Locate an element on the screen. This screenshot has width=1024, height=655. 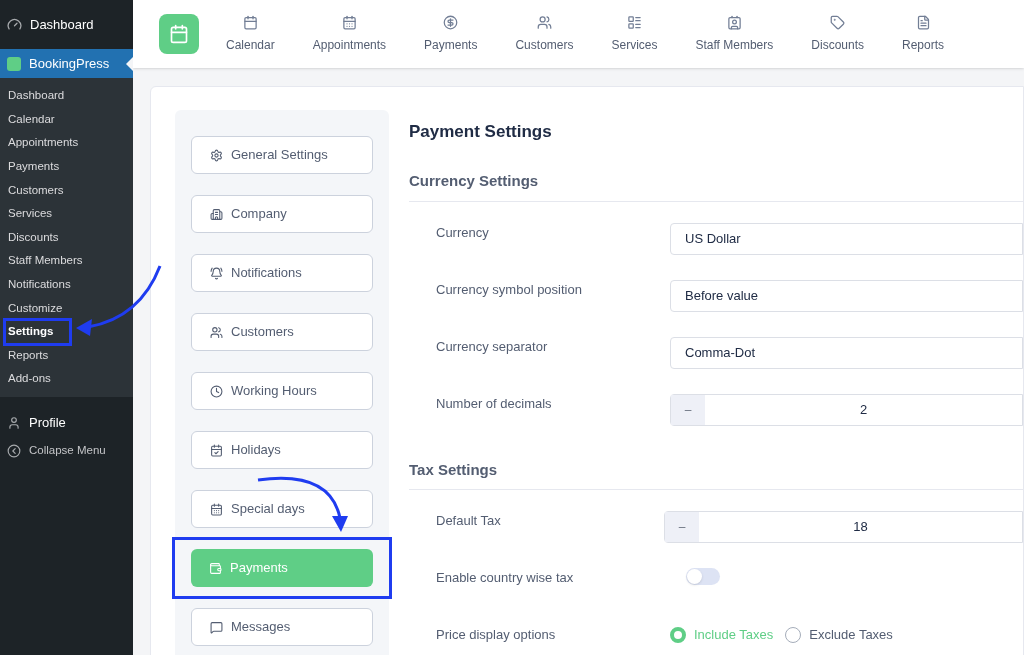
list-icon is located at coordinates (634, 22).